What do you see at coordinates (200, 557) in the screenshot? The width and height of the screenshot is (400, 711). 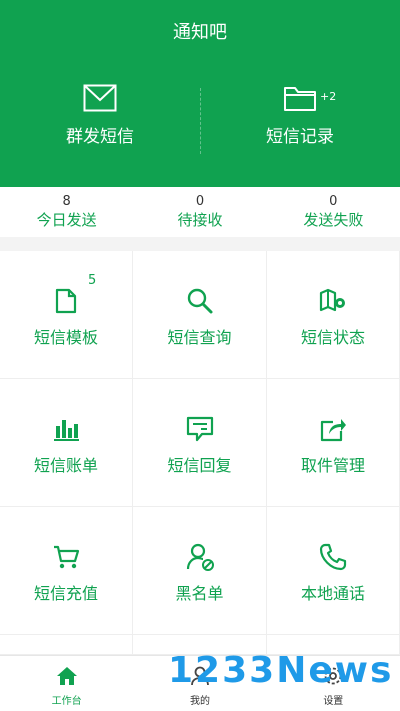 I see `user-block-icon` at bounding box center [200, 557].